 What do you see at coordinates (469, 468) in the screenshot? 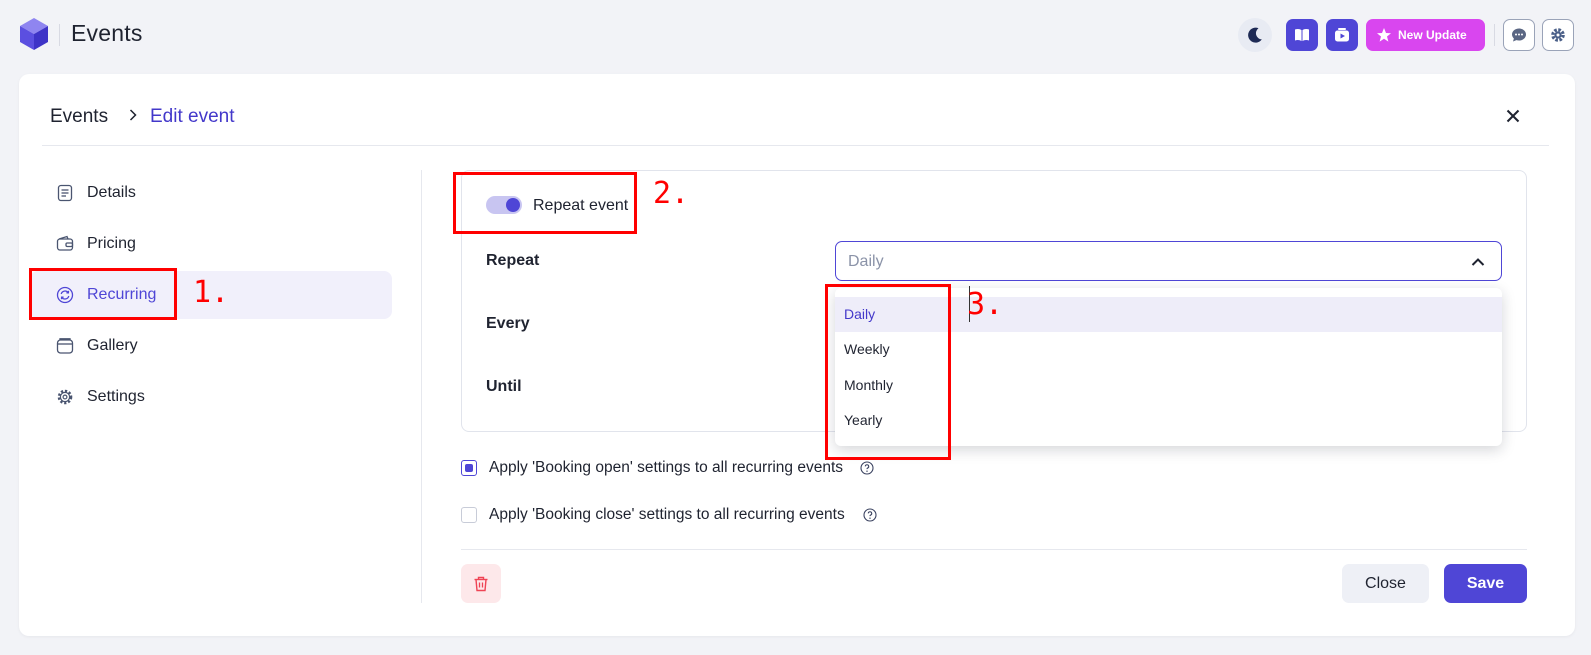
I see `booking-open-checkbox` at bounding box center [469, 468].